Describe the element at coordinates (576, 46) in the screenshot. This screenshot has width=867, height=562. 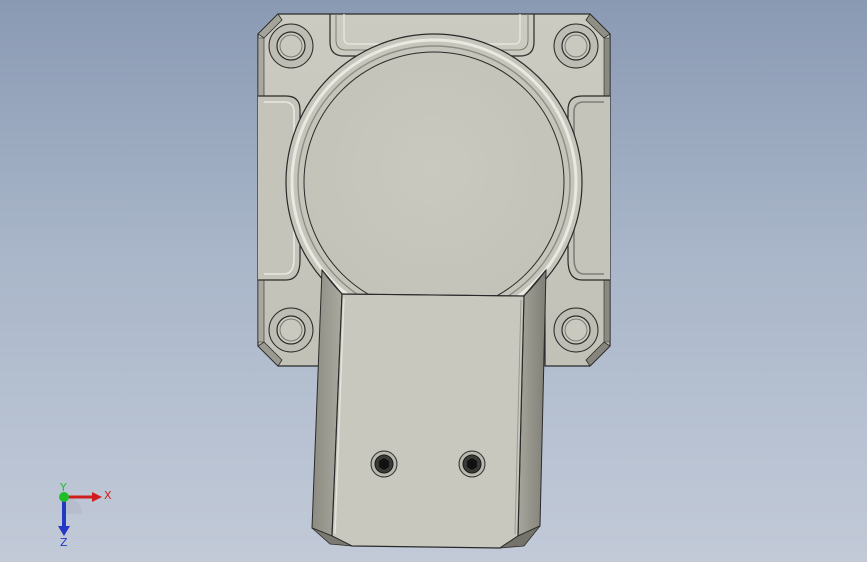
I see `mounting-hole-top-right` at that location.